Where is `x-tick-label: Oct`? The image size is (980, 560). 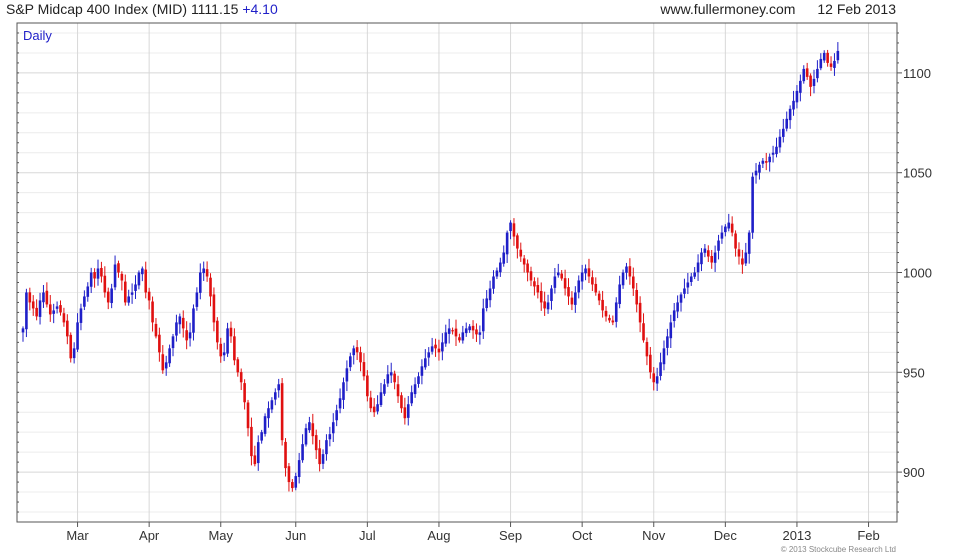
x-tick-label: Oct is located at coordinates (582, 535).